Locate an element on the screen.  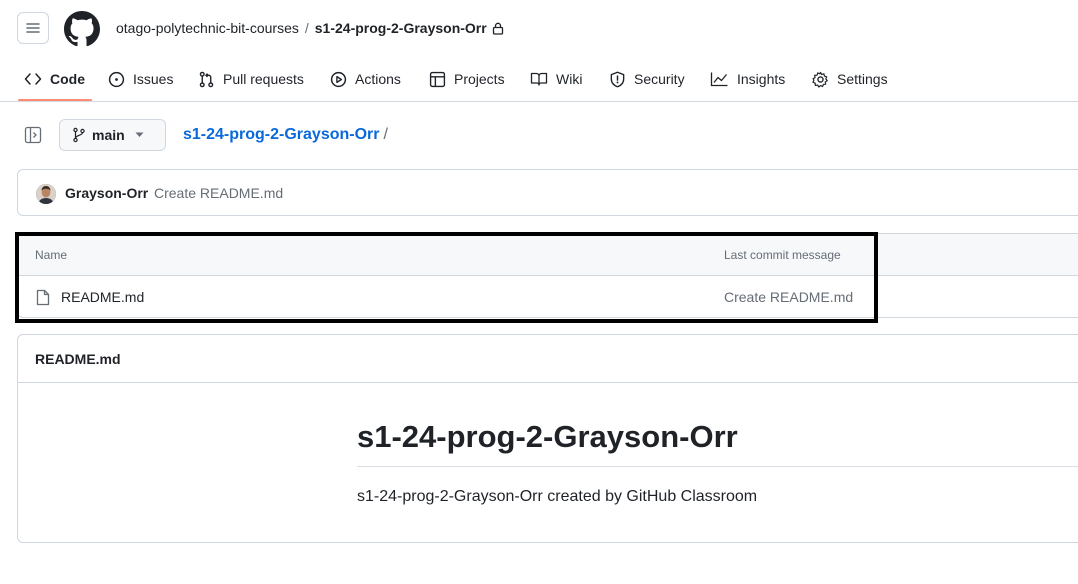
tab-actions-label: Actions is located at coordinates (378, 79).